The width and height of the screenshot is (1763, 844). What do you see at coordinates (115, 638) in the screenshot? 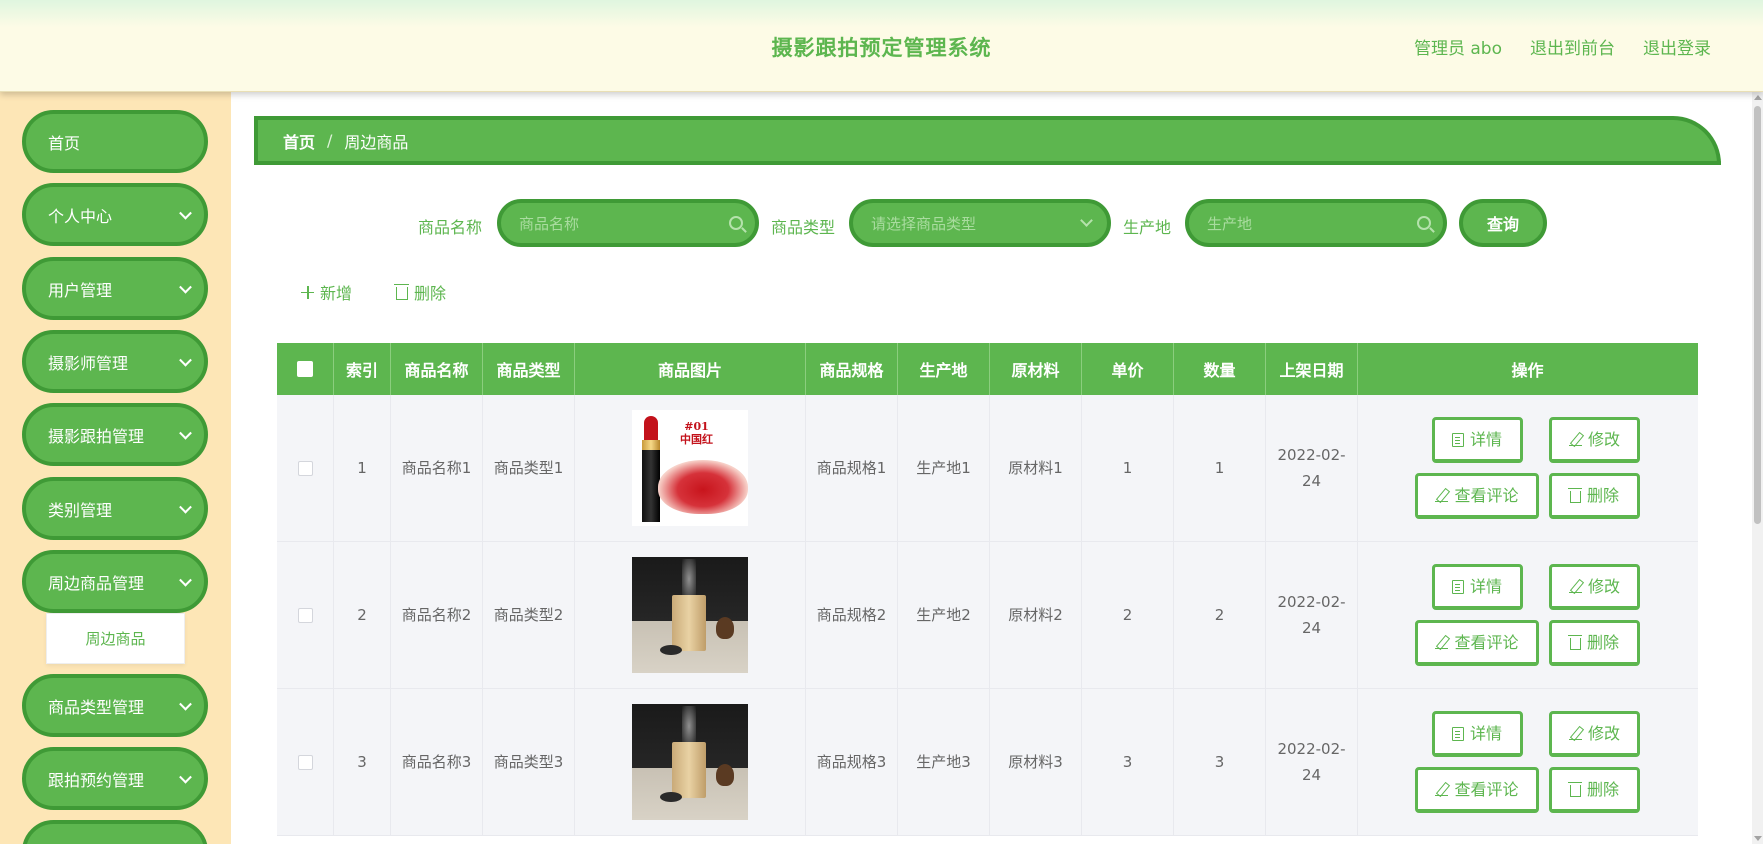
I see `sidebar-subitem-merch: 周边商品` at bounding box center [115, 638].